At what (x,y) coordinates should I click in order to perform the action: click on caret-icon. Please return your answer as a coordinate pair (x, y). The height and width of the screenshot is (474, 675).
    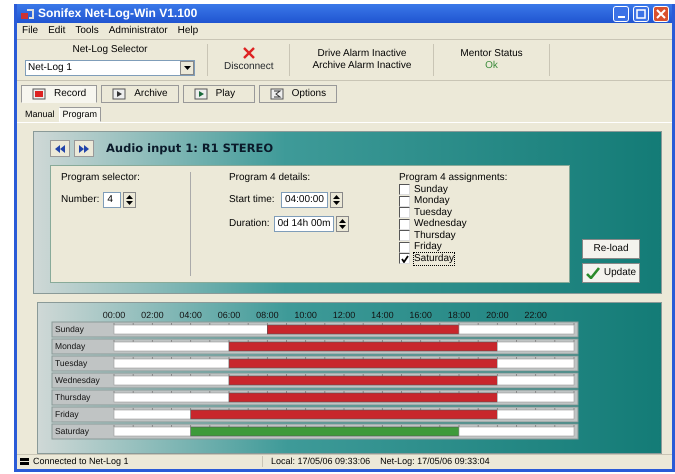
    Looking at the image, I should click on (187, 68).